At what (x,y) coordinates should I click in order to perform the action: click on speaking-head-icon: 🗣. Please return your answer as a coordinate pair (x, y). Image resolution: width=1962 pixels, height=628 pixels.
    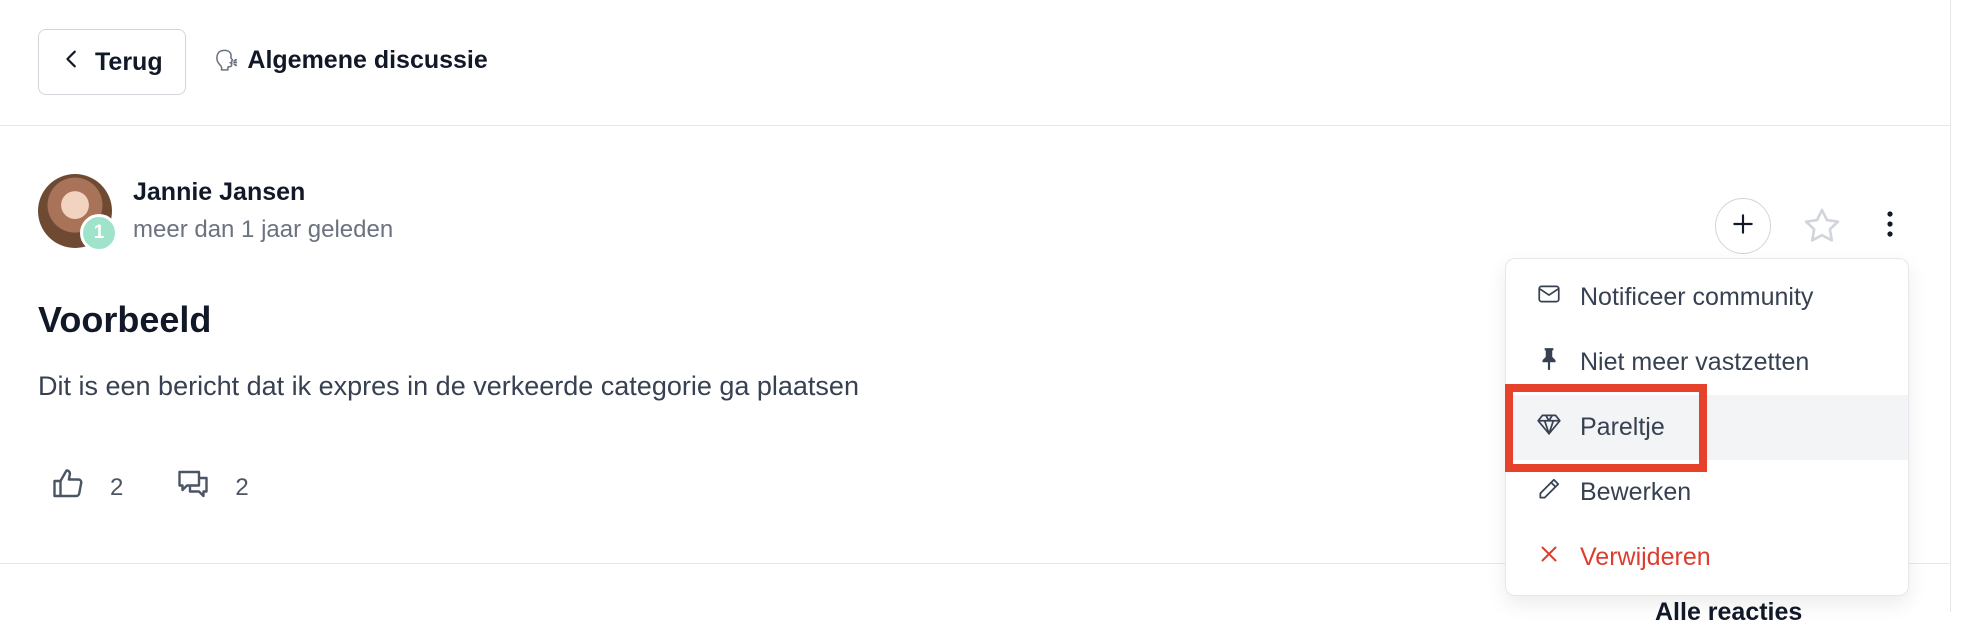
    Looking at the image, I should click on (227, 61).